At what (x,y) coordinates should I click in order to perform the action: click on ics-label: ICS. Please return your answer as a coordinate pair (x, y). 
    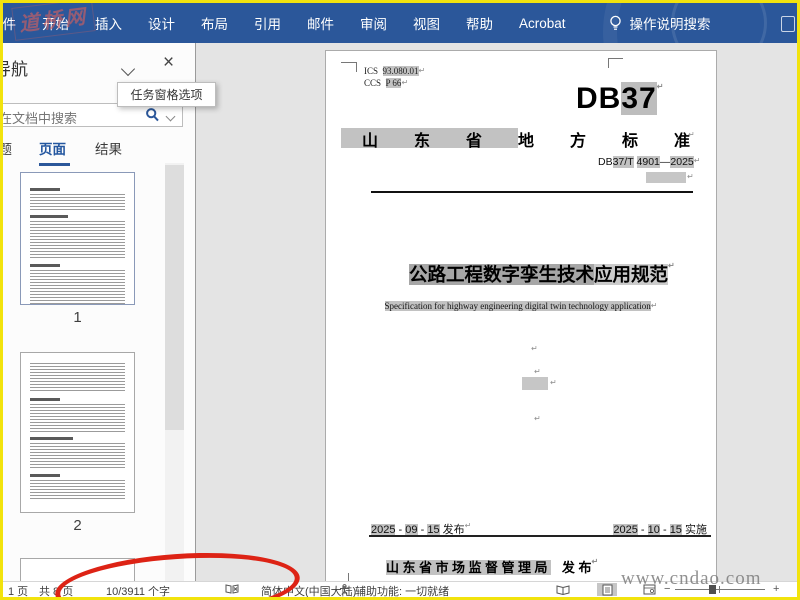
    Looking at the image, I should click on (371, 71).